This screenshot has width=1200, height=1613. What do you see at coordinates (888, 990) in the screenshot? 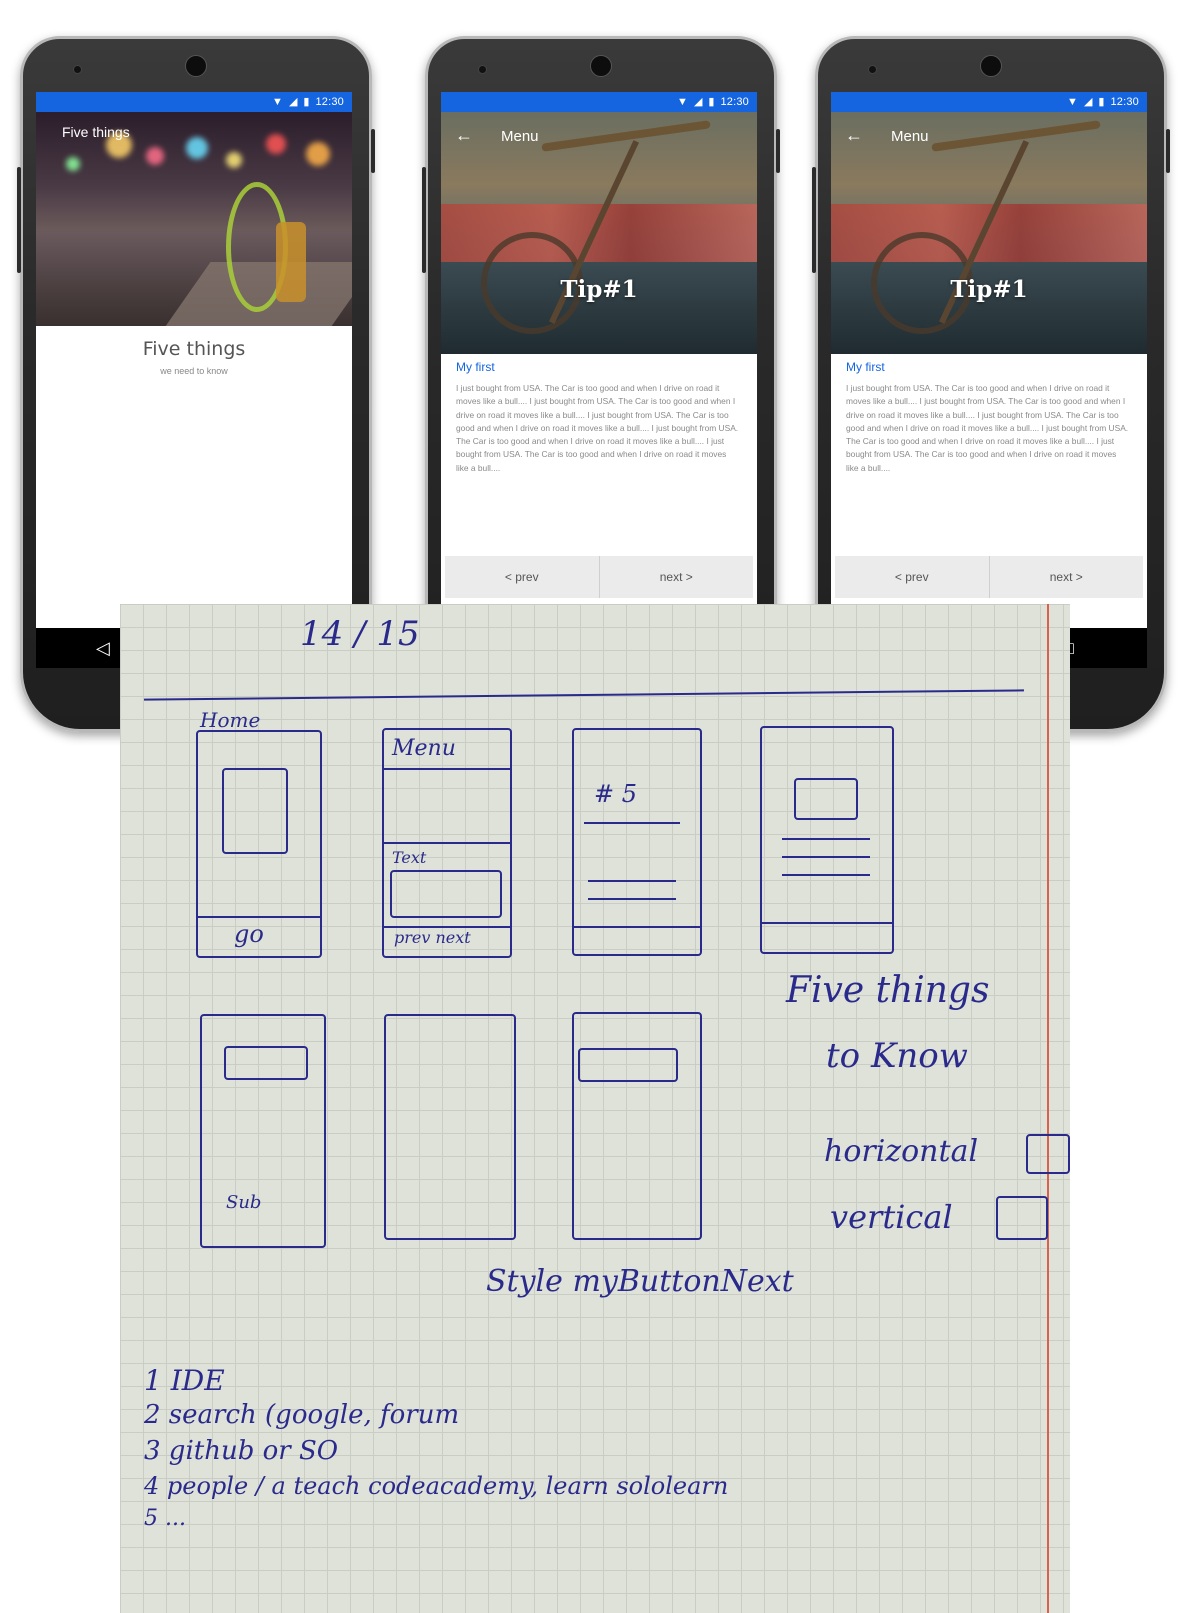
I see `note-five-things: Five things` at bounding box center [888, 990].